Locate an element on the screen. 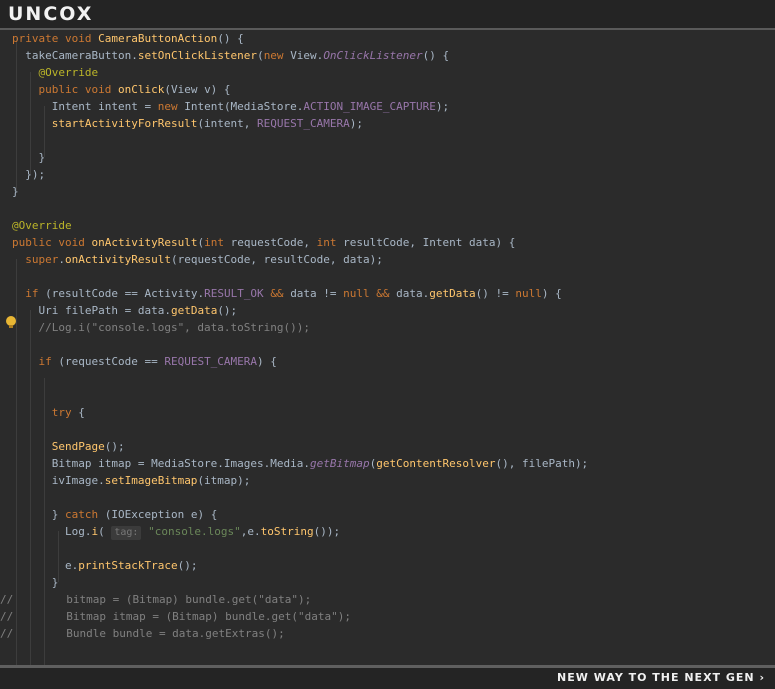 This screenshot has width=775, height=689. code-line: // Bundle bundle = data.getExtras(); is located at coordinates (142, 633).